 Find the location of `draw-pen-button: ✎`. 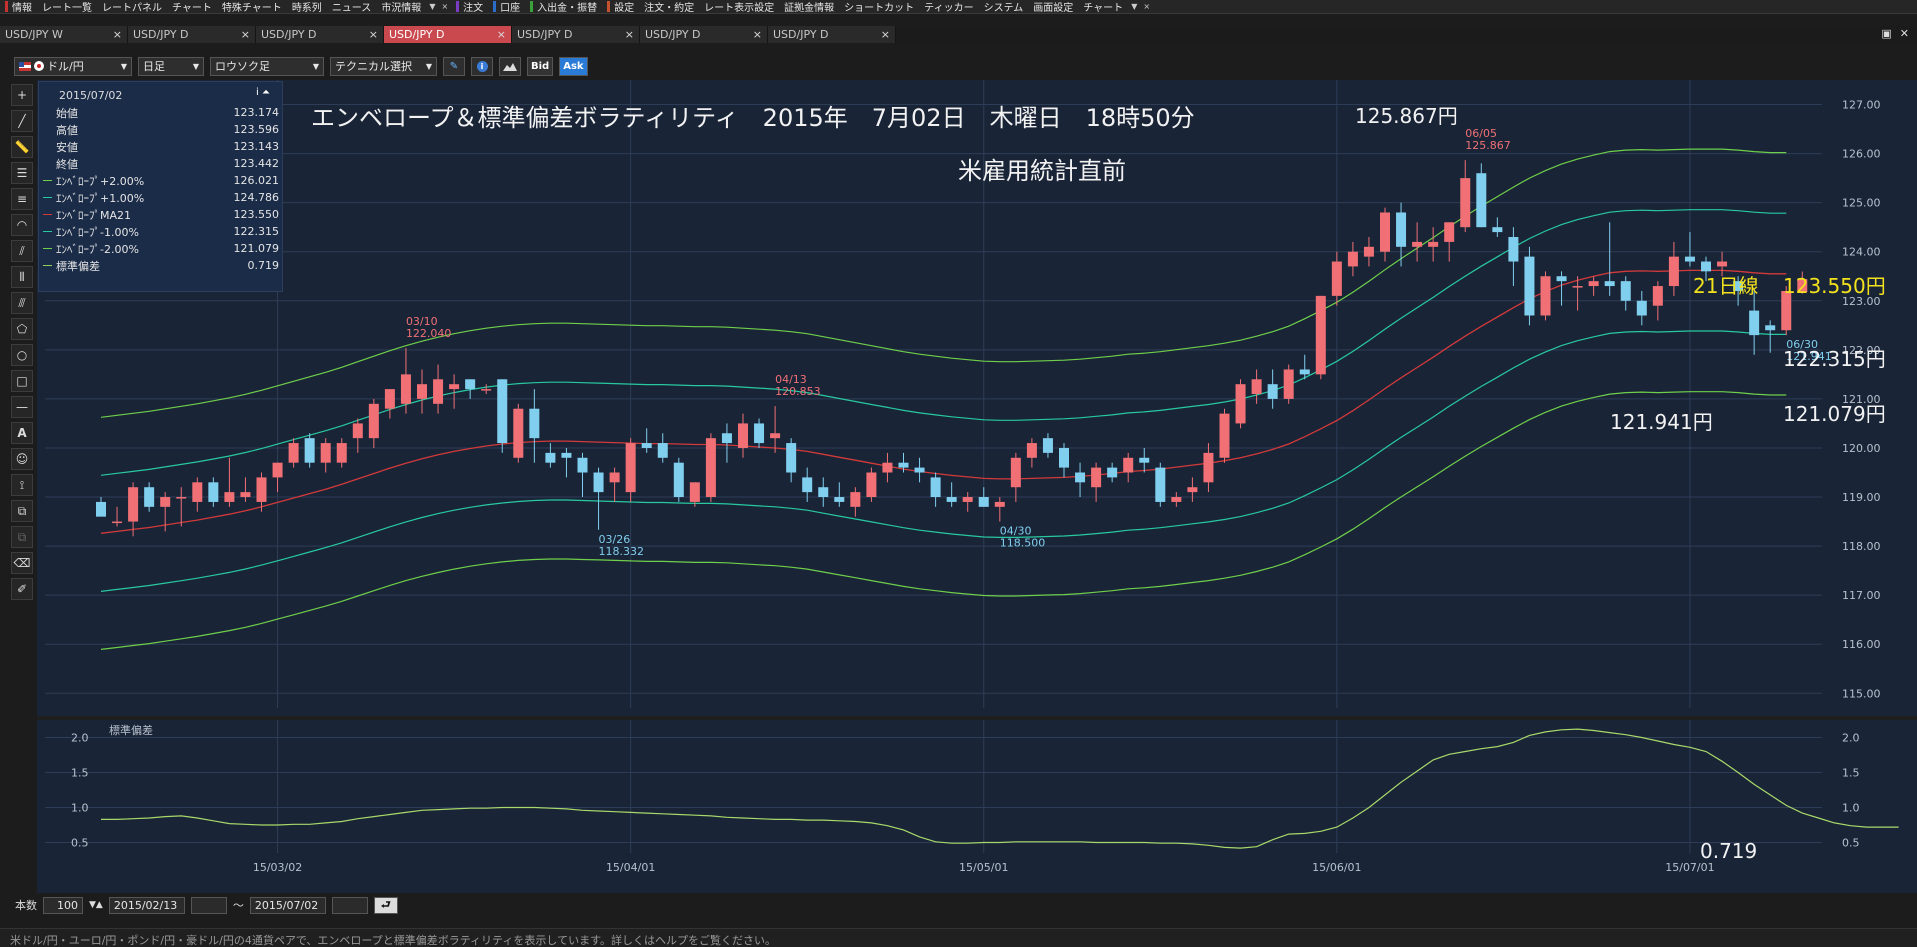

draw-pen-button: ✎ is located at coordinates (454, 66).